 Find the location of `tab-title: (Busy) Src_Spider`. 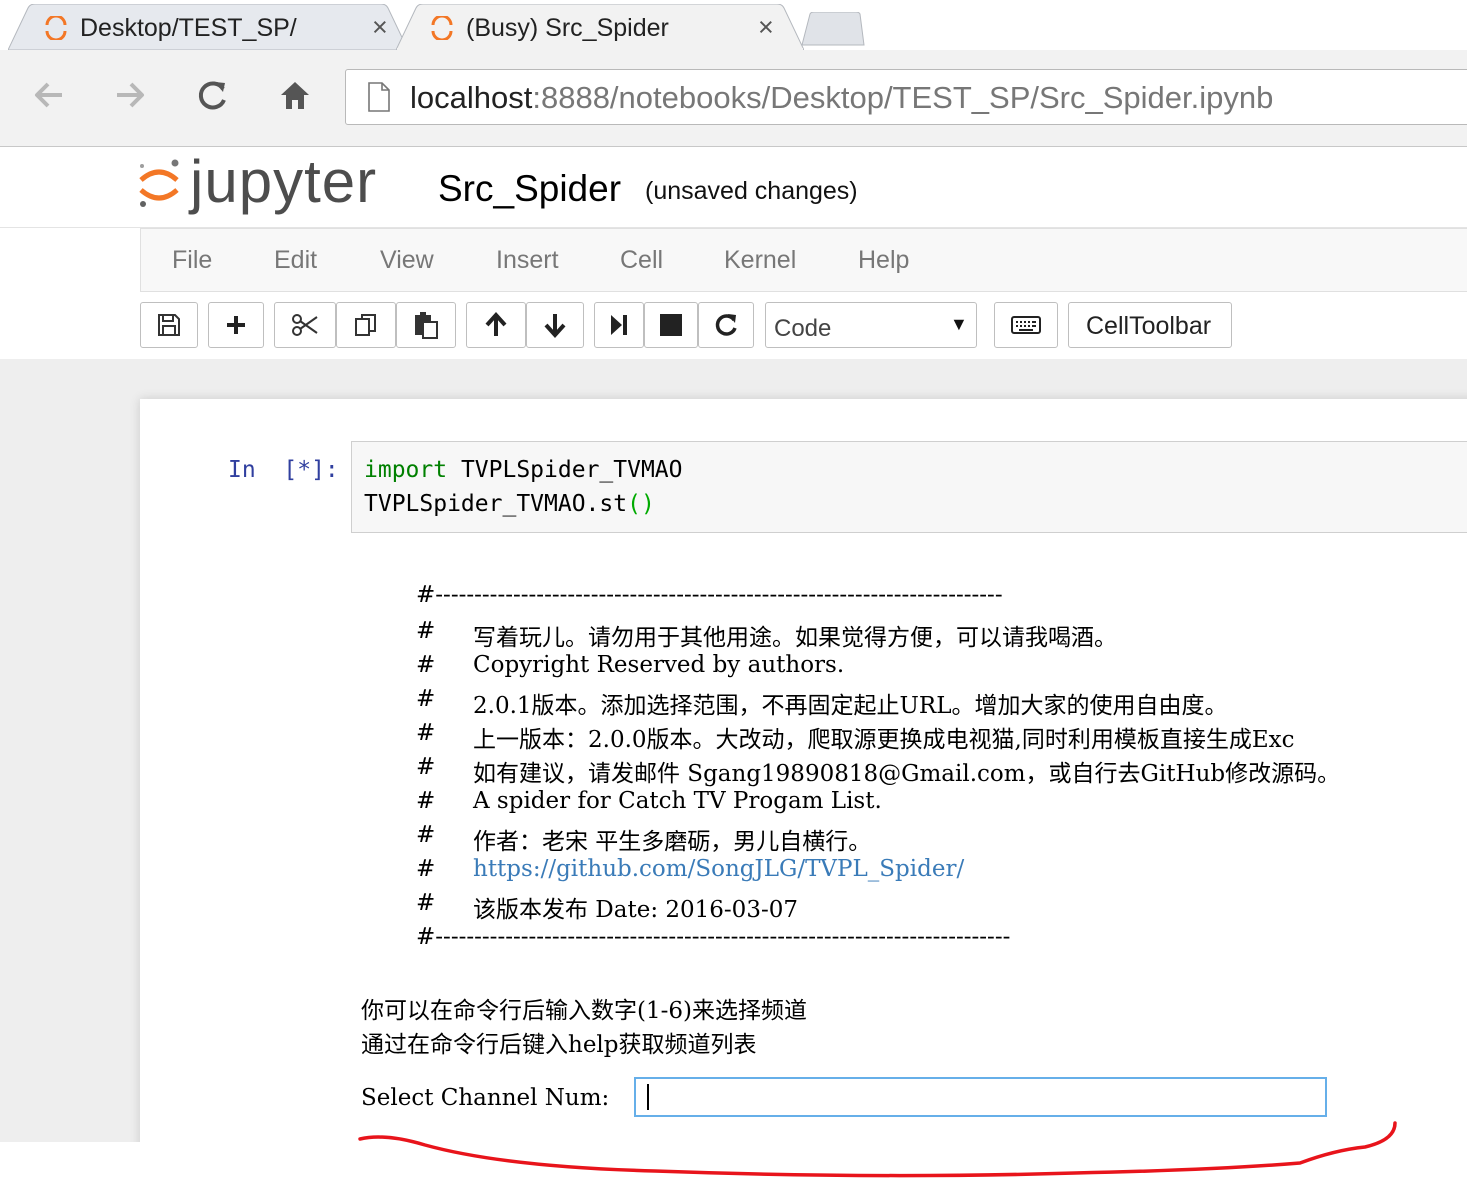

tab-title: (Busy) Src_Spider is located at coordinates (567, 28).